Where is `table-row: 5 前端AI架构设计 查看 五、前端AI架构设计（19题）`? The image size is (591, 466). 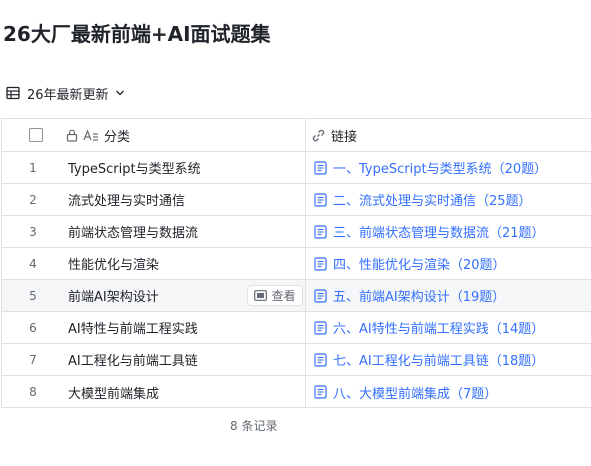 table-row: 5 前端AI架构设计 查看 五、前端AI架构设计（19题） is located at coordinates (296, 296).